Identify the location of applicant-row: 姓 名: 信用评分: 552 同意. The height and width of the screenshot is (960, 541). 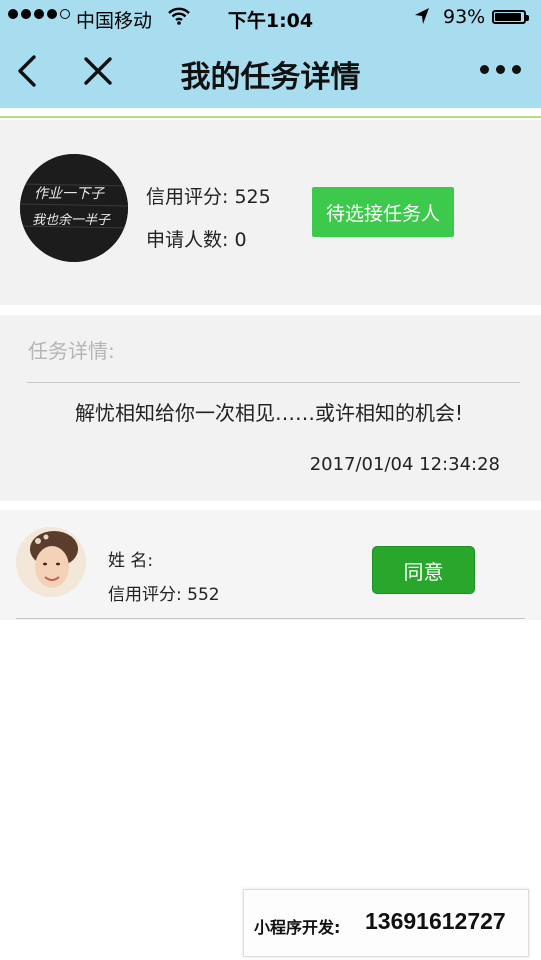
(270, 565).